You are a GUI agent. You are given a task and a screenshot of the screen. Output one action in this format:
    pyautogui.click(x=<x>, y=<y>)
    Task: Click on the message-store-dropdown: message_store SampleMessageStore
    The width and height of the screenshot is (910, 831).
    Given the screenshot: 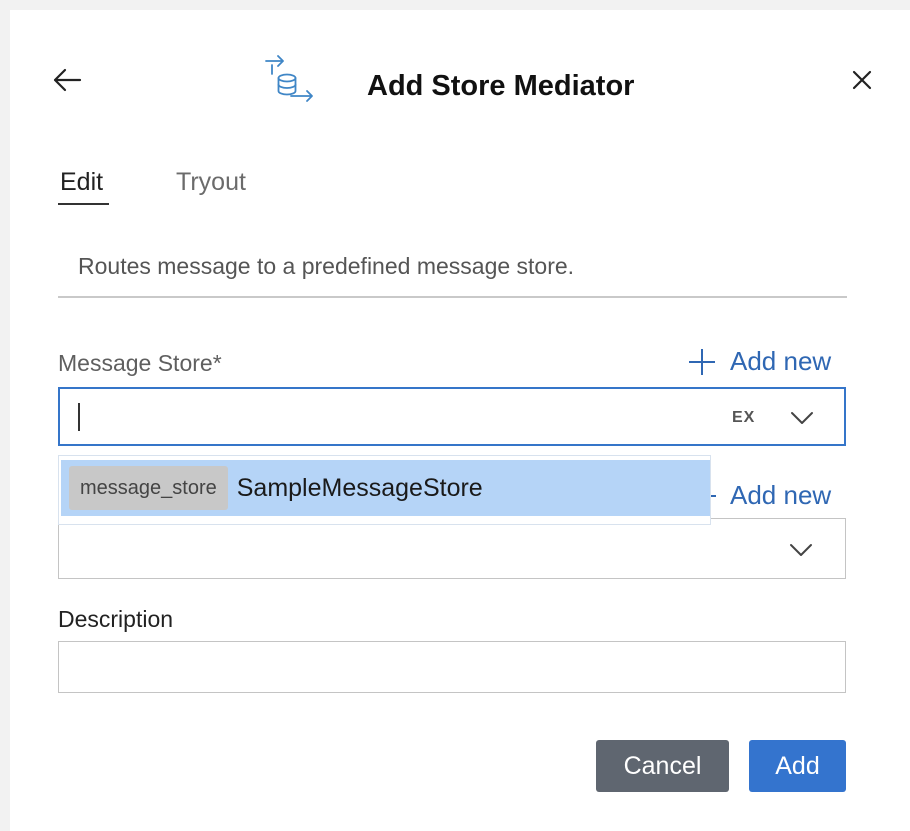 What is the action you would take?
    pyautogui.click(x=384, y=490)
    